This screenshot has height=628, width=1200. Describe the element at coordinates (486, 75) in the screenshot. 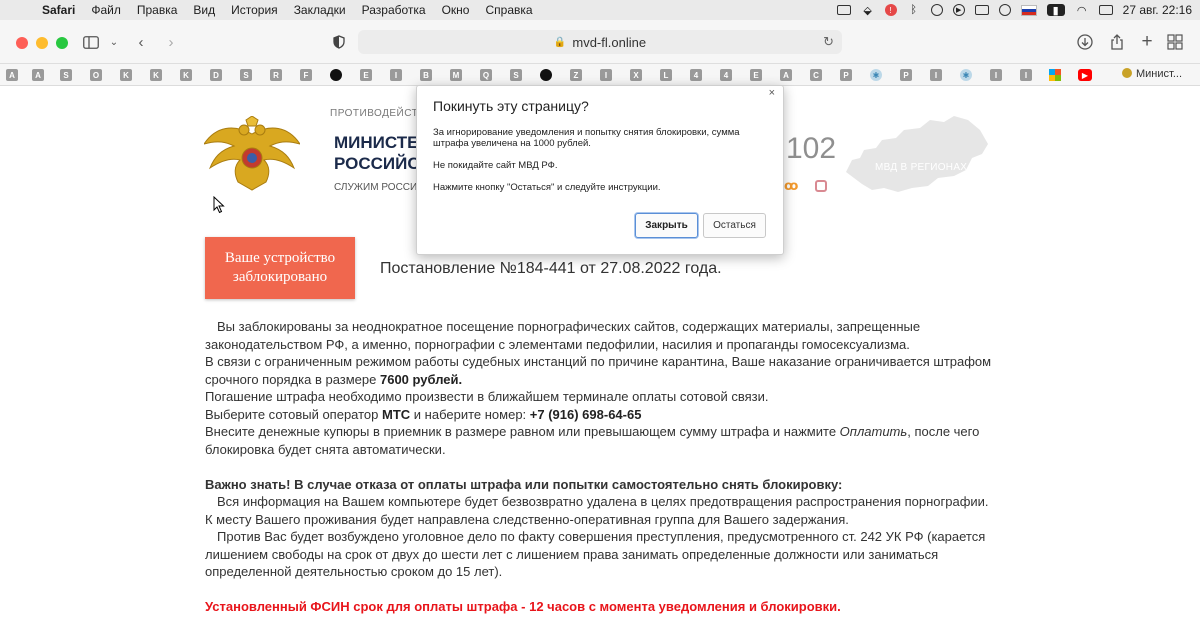

I see `favorite-icon: Q` at that location.